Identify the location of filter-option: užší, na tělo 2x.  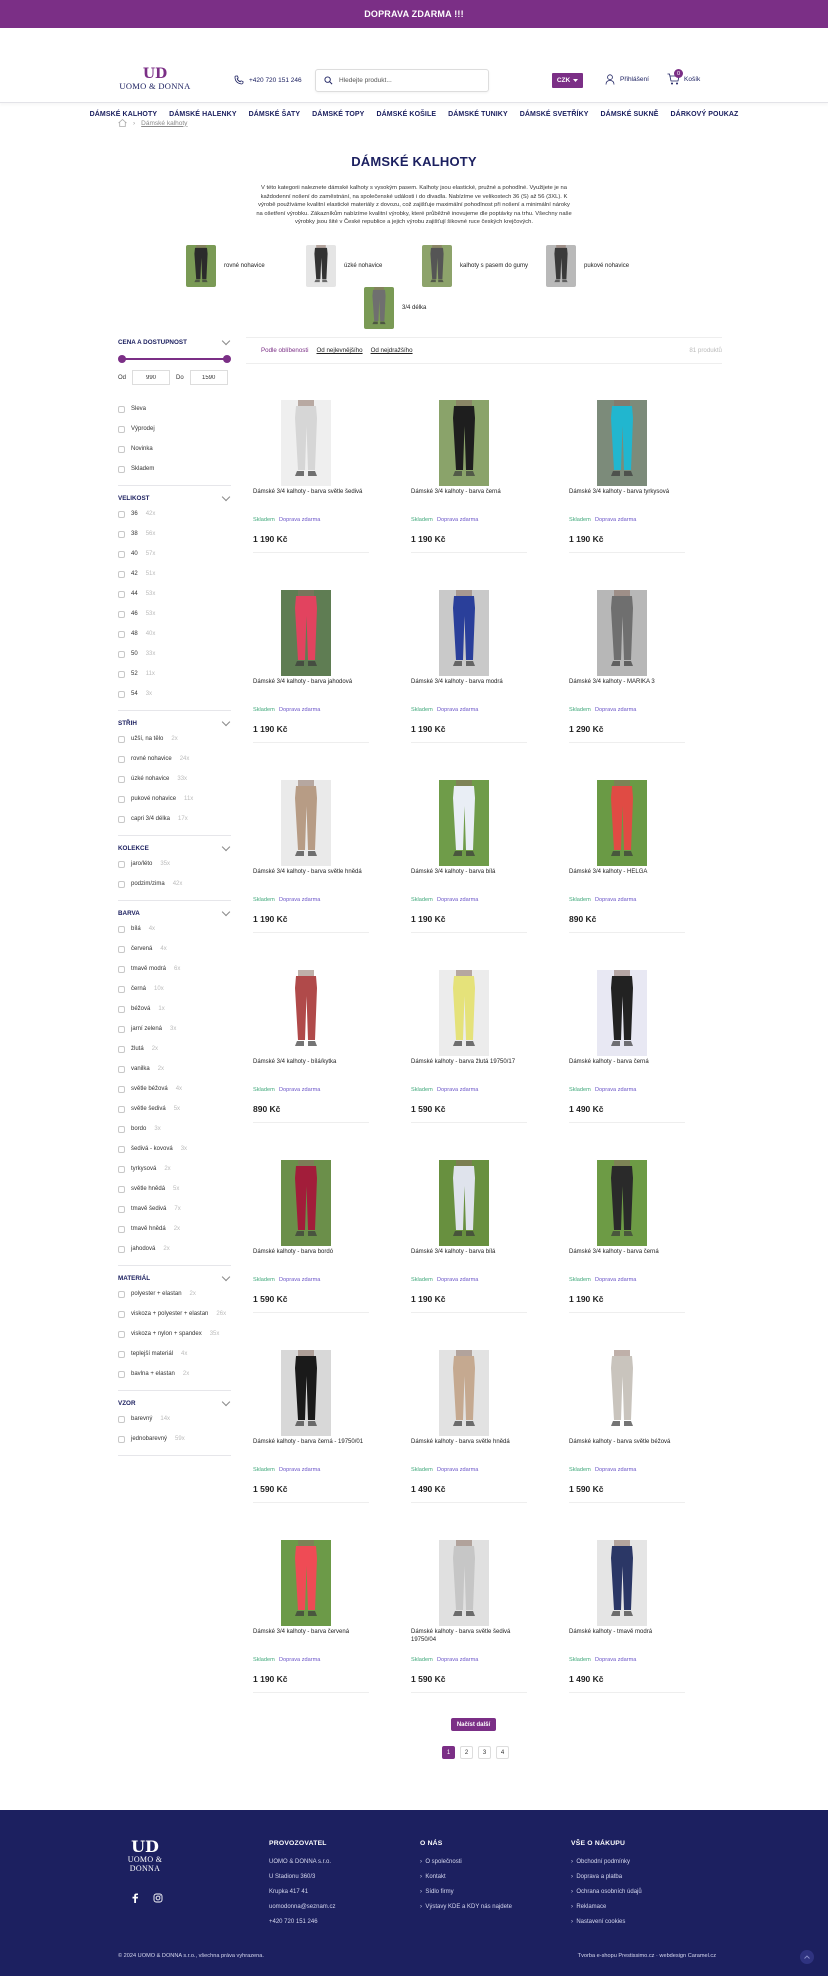
(174, 739).